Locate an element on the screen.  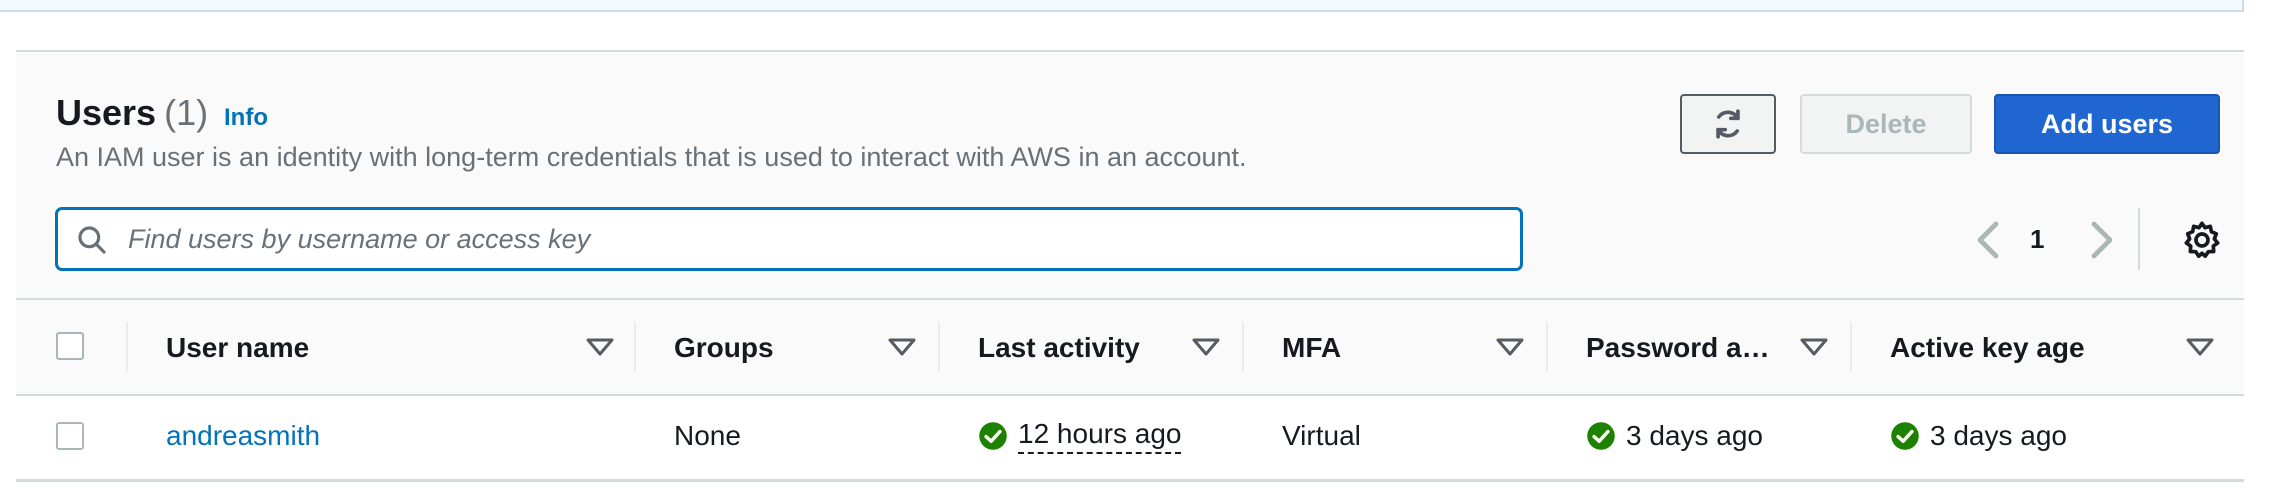
user-count: (1) is located at coordinates (186, 112).